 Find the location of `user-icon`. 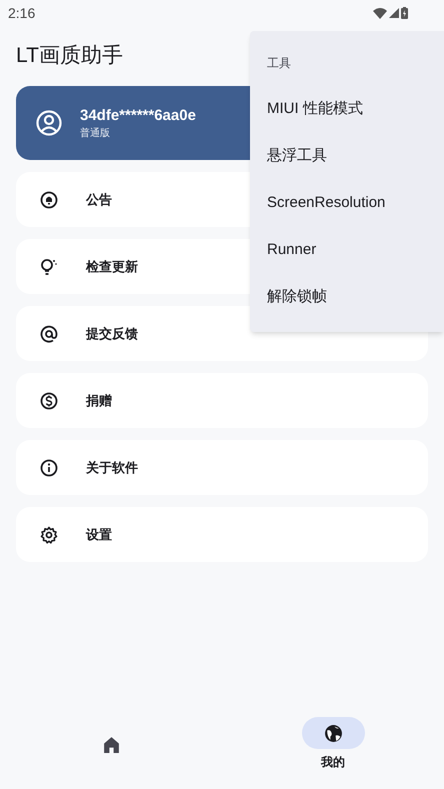

user-icon is located at coordinates (49, 123).